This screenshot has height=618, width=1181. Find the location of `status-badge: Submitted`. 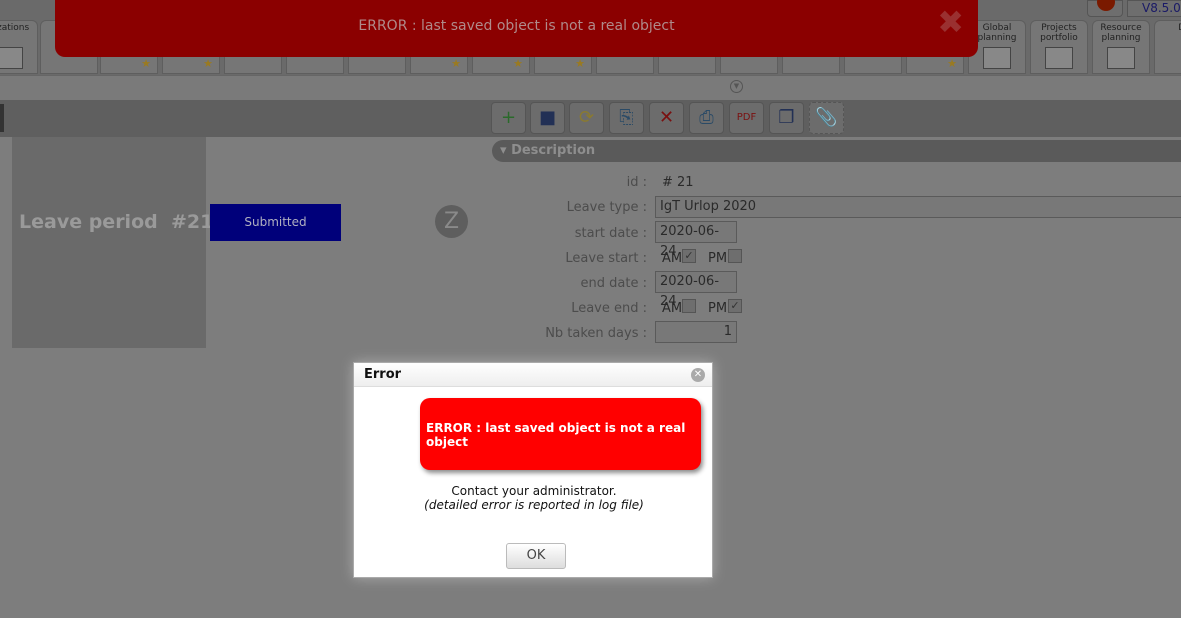

status-badge: Submitted is located at coordinates (275, 222).